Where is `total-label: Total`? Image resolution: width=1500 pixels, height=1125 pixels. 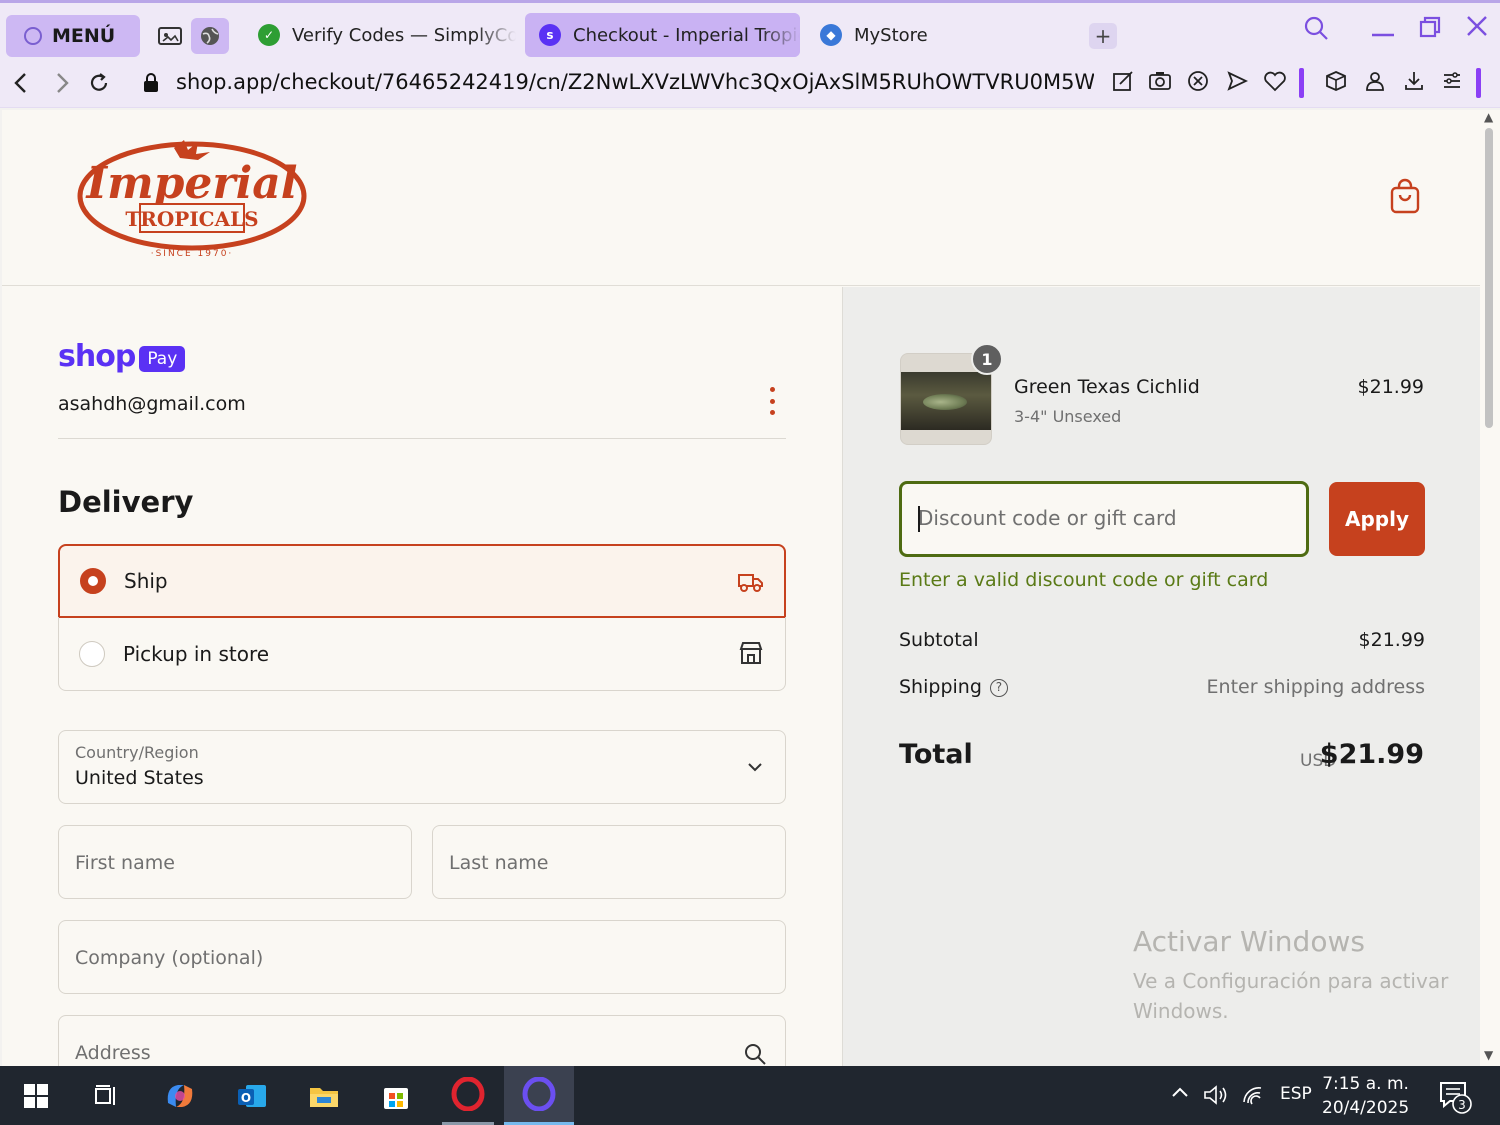 total-label: Total is located at coordinates (936, 754).